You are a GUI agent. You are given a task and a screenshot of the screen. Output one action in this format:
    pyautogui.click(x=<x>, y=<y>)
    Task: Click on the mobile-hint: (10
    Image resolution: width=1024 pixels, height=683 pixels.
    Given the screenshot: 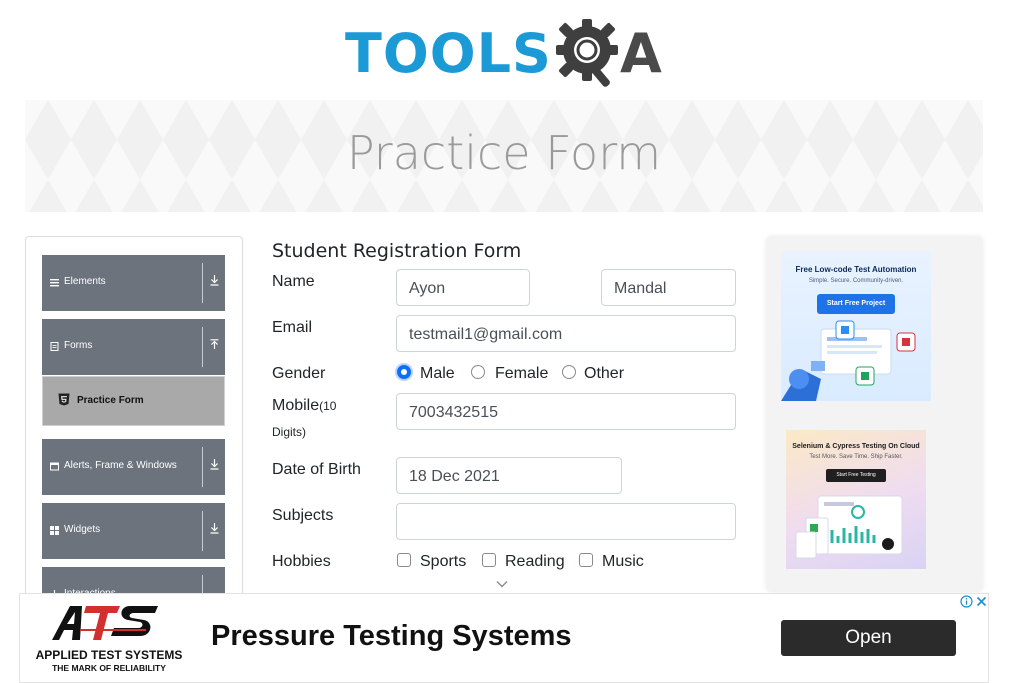 What is the action you would take?
    pyautogui.click(x=328, y=406)
    